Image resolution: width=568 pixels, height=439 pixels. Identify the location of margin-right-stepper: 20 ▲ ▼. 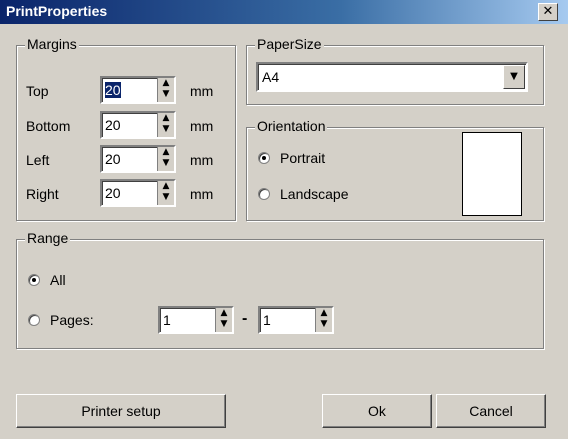
(138, 193).